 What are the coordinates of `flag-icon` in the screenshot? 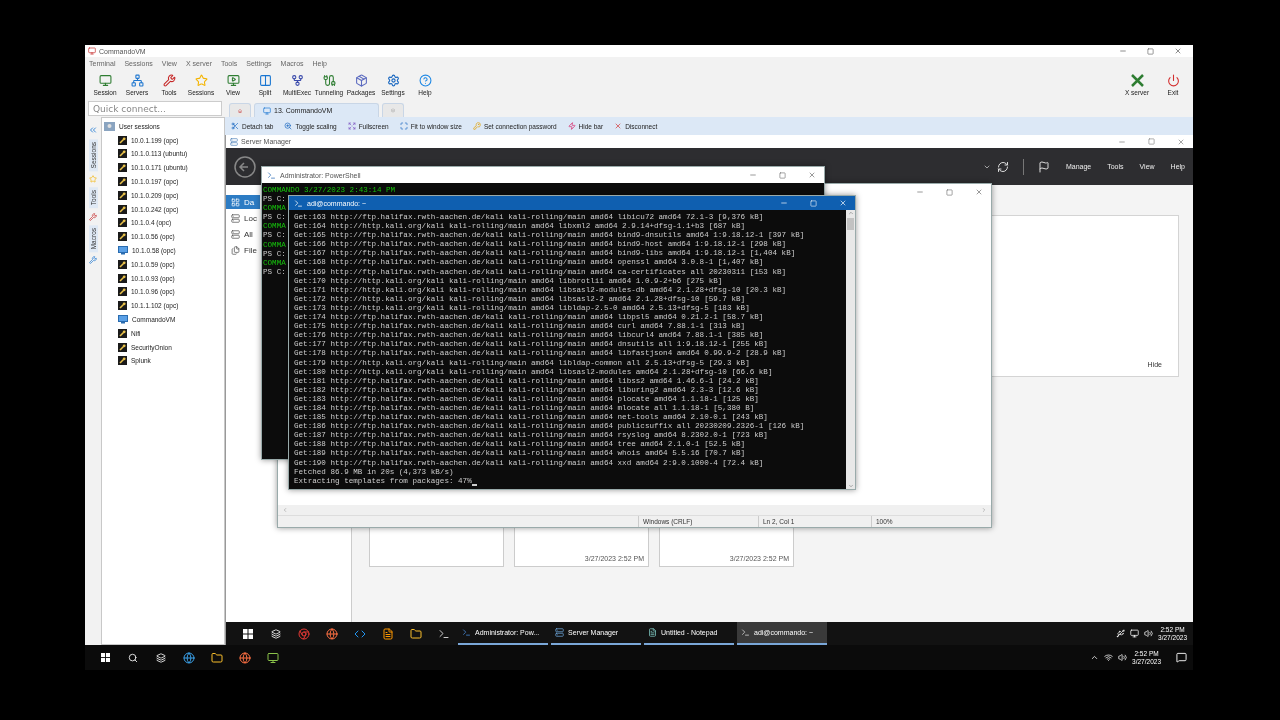 It's located at (1043, 166).